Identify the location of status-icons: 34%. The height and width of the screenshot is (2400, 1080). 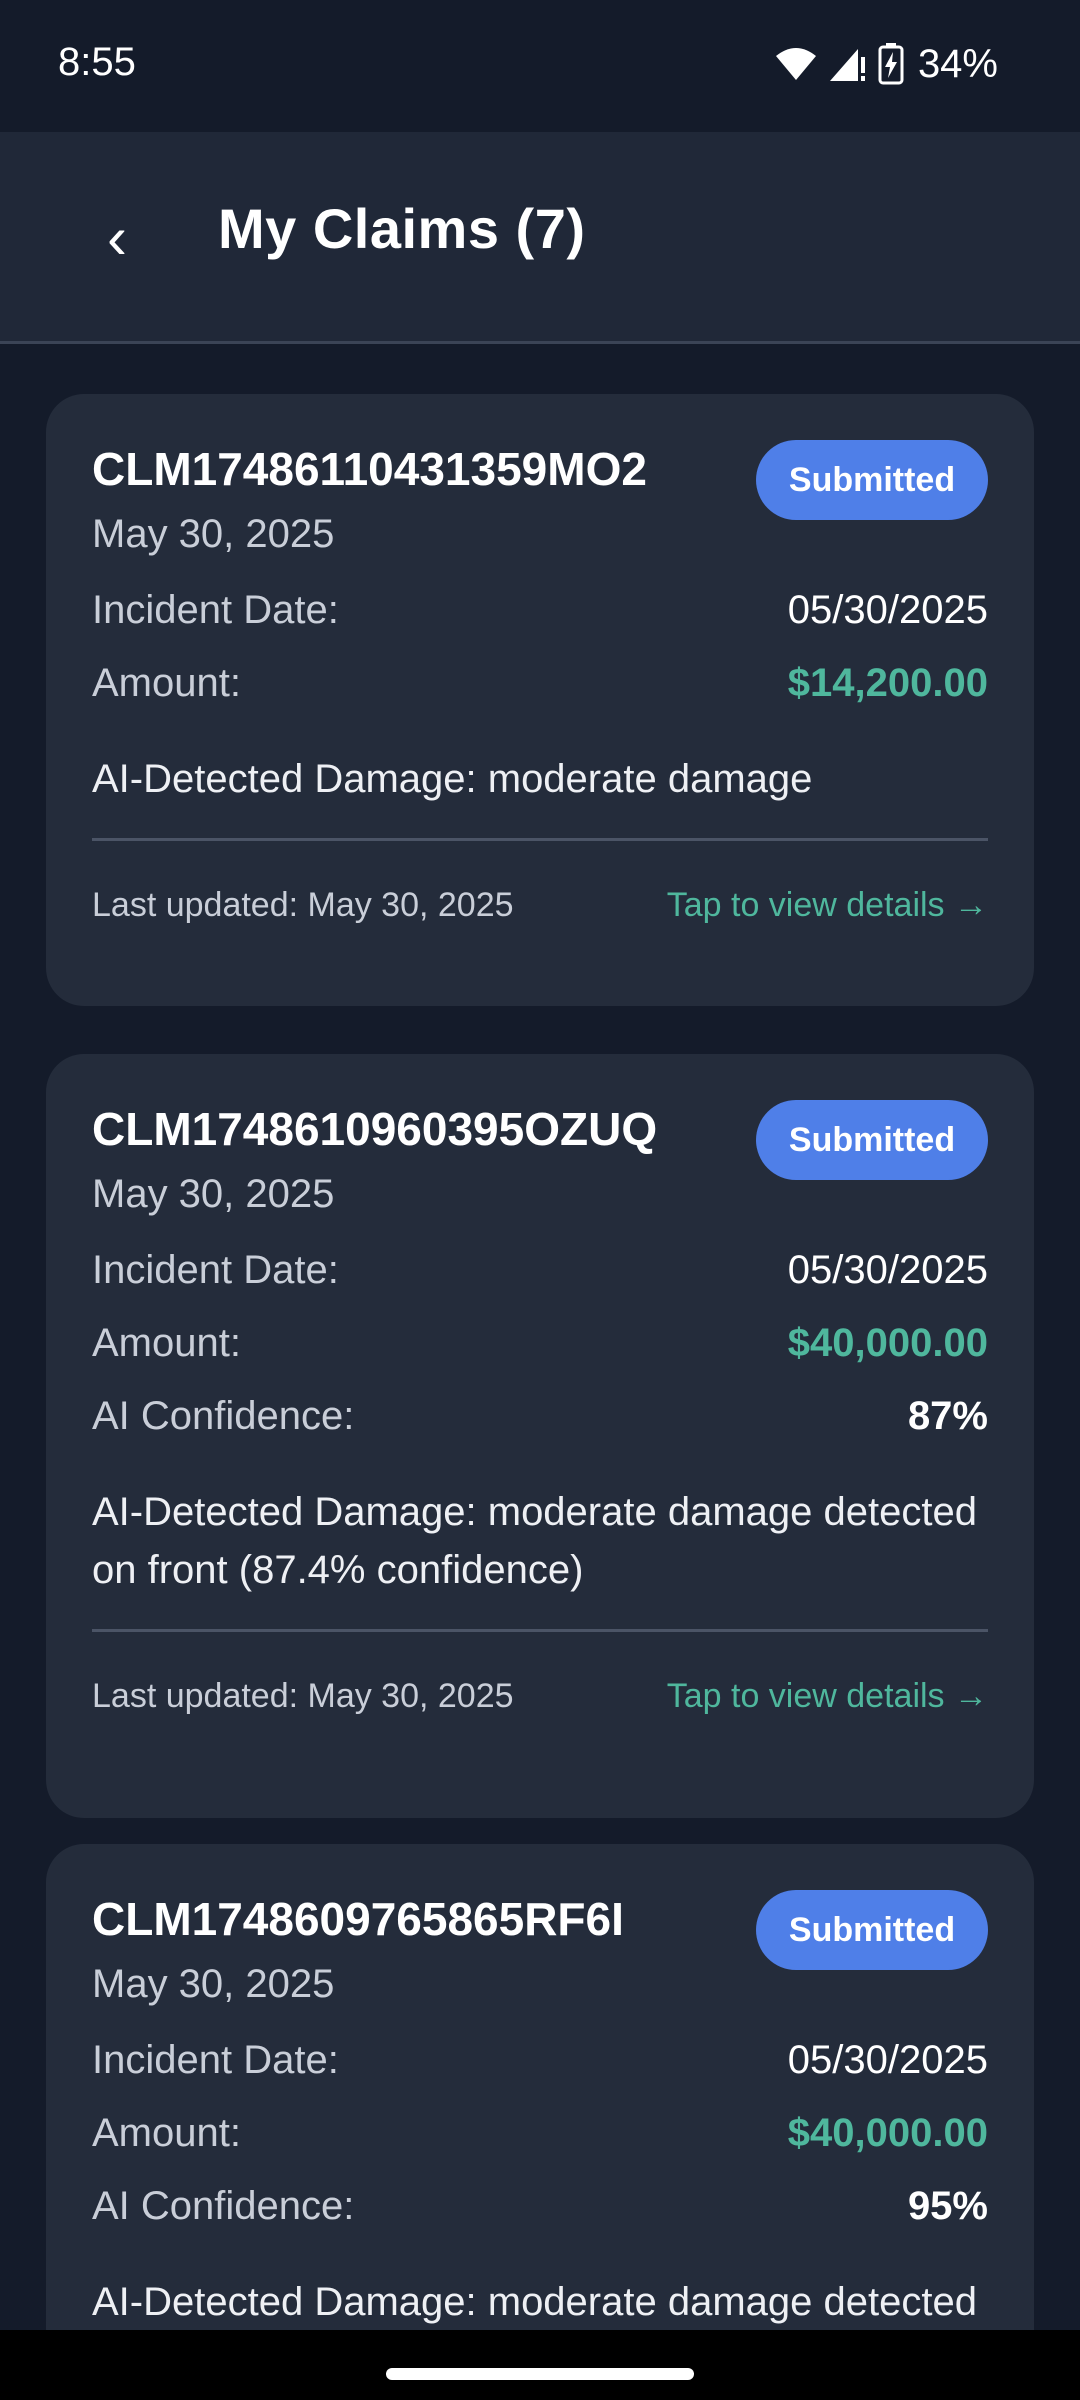
(886, 64).